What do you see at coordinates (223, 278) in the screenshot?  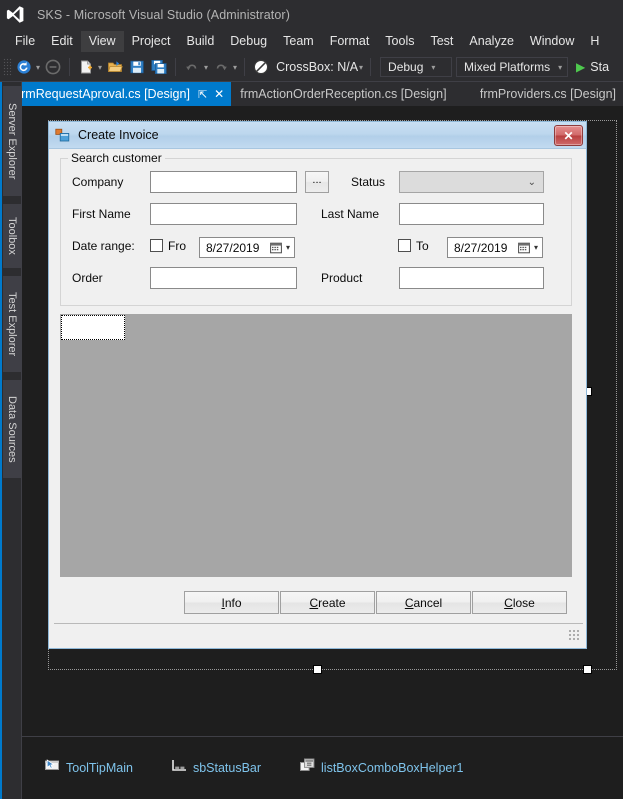 I see `order-input` at bounding box center [223, 278].